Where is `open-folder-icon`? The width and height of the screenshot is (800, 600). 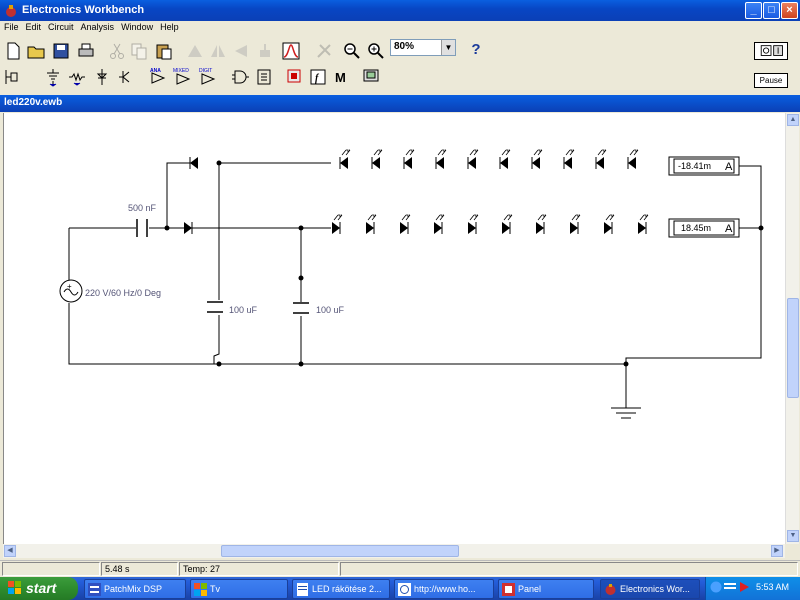
open-folder-icon is located at coordinates (35, 50).